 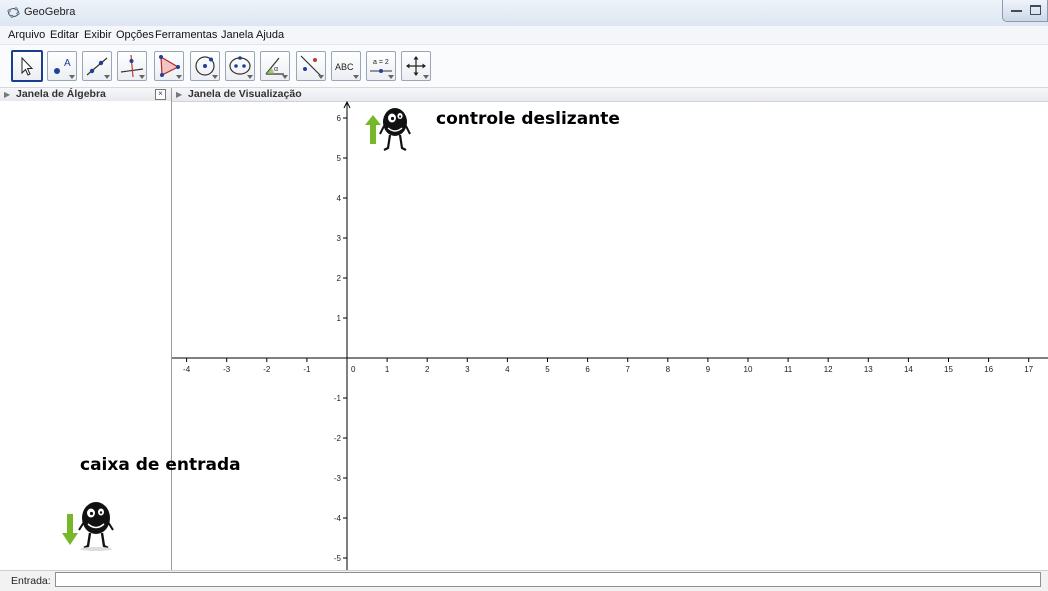 What do you see at coordinates (988, 369) in the screenshot?
I see `x-tick-label: 16` at bounding box center [988, 369].